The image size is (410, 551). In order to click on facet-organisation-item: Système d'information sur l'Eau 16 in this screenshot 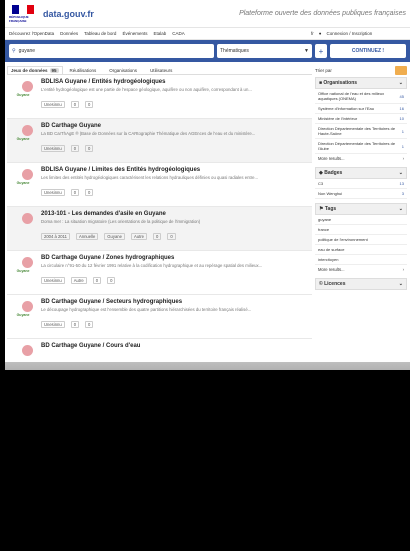, I will do `click(361, 109)`.